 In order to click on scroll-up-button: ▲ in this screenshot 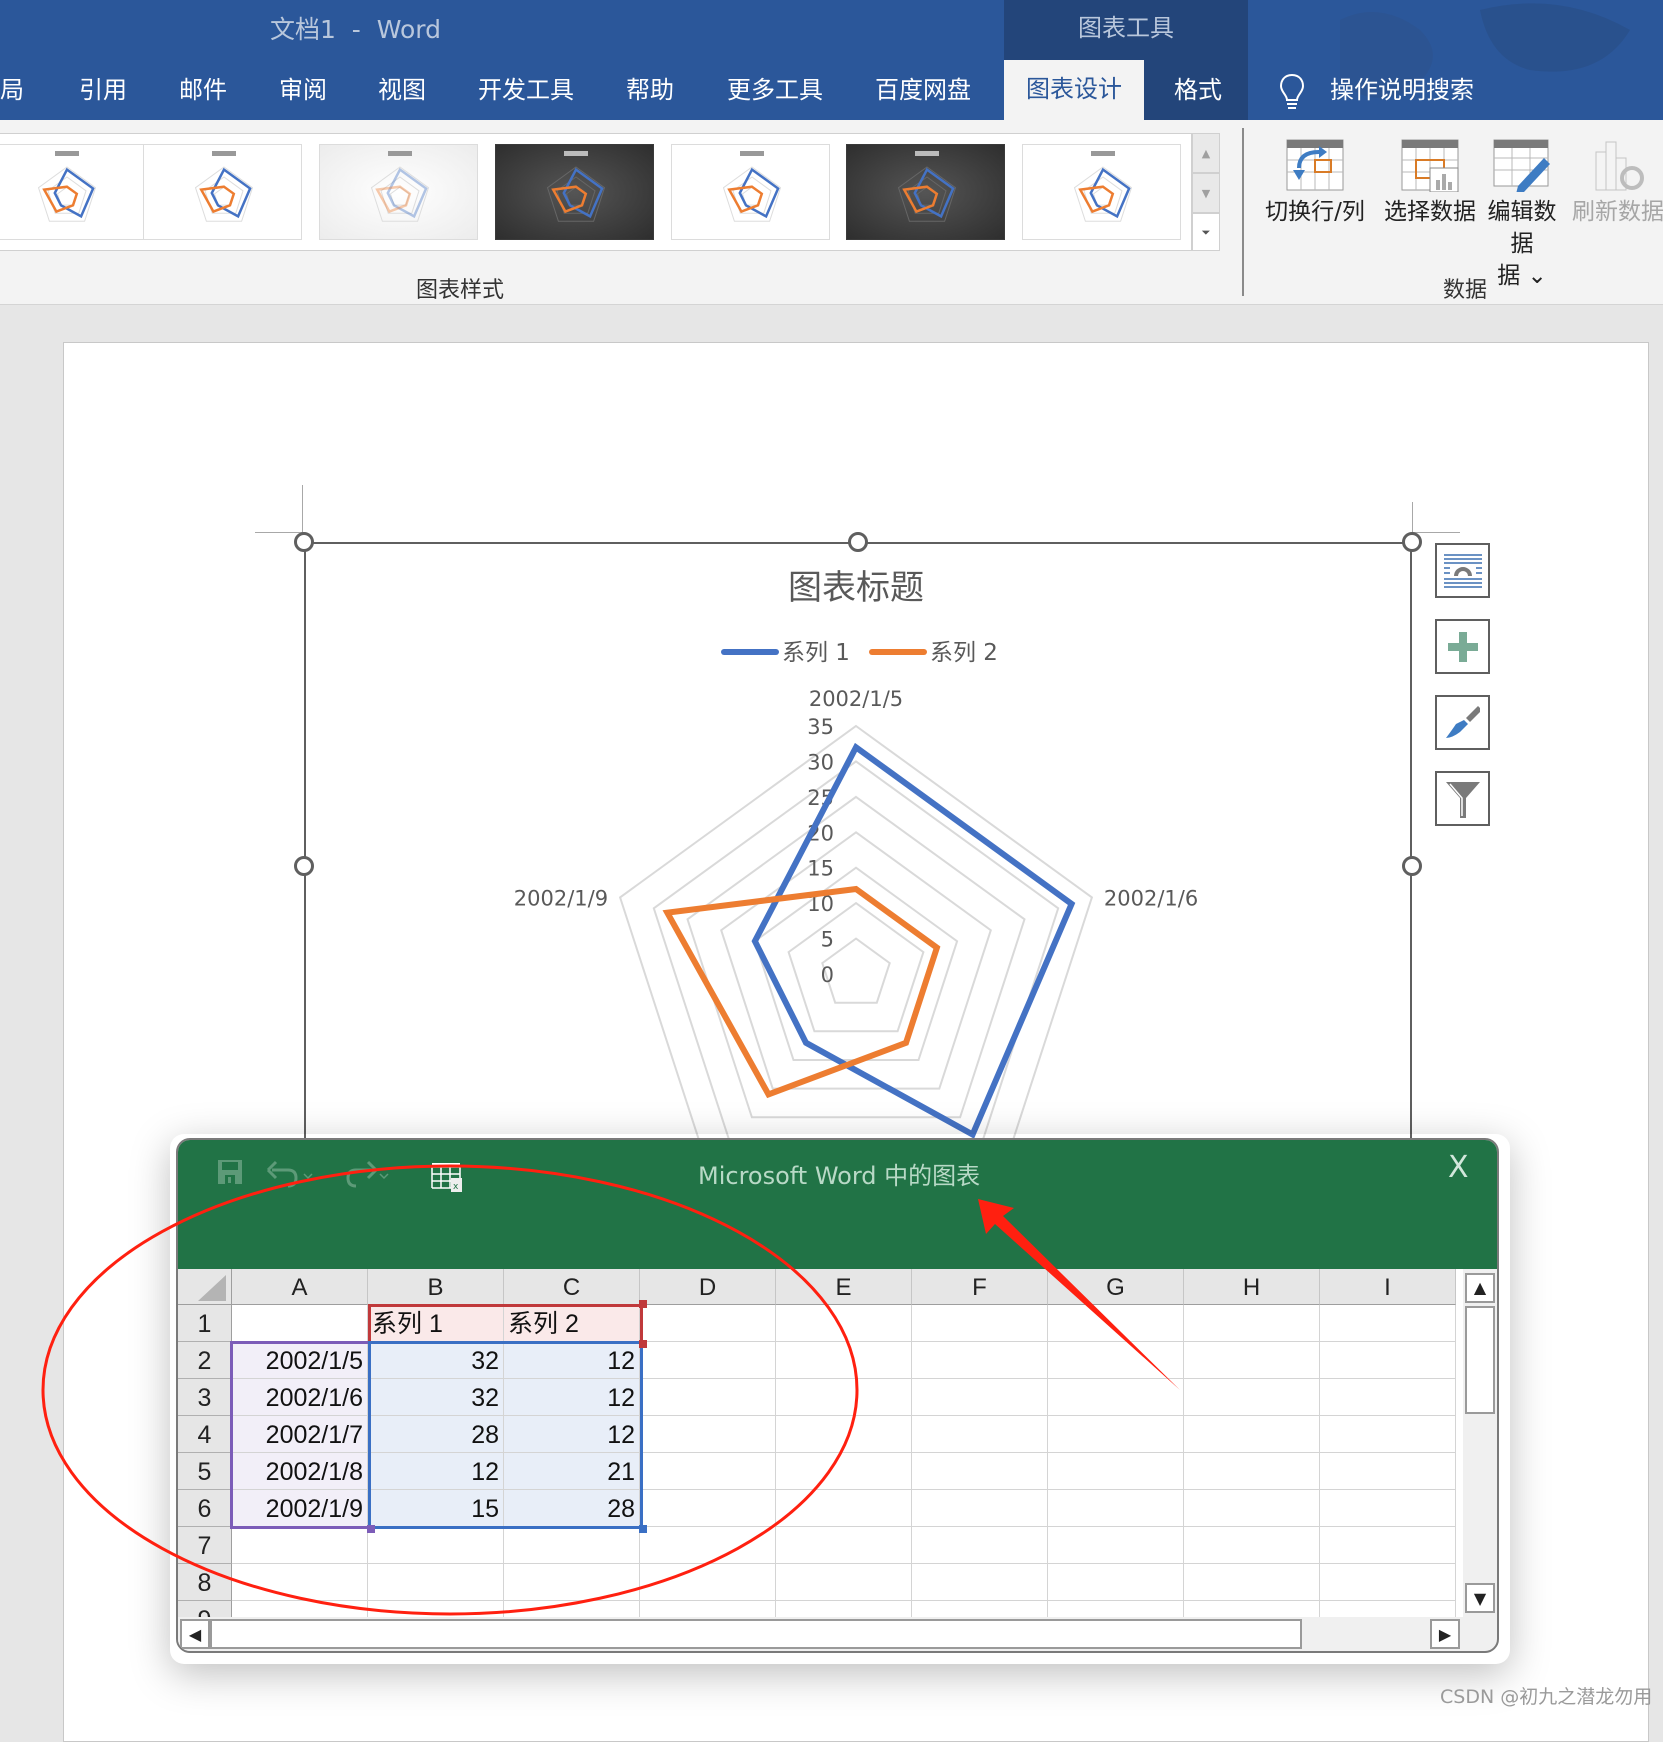, I will do `click(1480, 1288)`.